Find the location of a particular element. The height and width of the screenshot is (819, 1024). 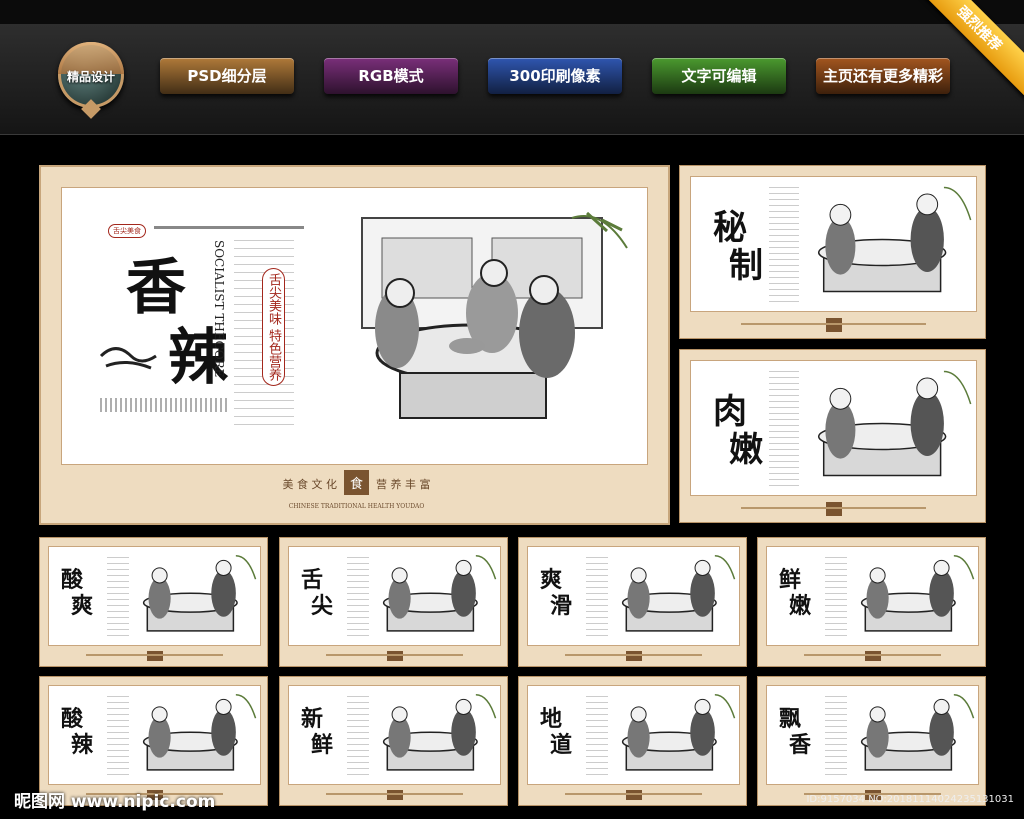

poster-title-char: 制 is located at coordinates (746, 266).